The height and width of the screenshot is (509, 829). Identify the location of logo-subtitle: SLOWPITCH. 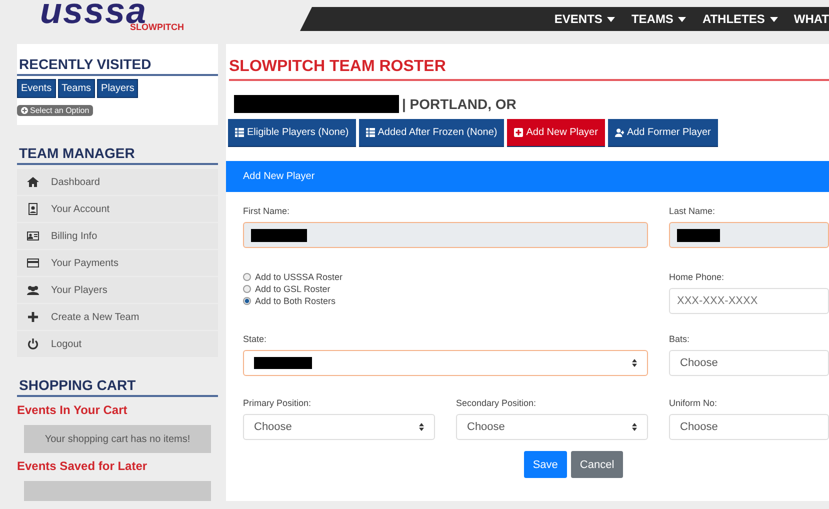
(157, 27).